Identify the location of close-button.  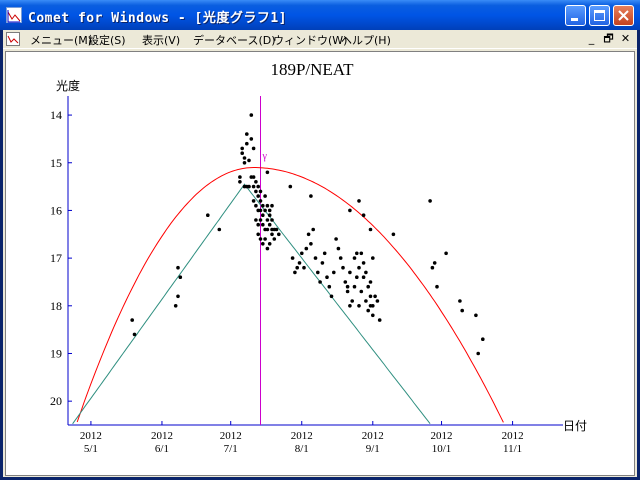
(623, 15).